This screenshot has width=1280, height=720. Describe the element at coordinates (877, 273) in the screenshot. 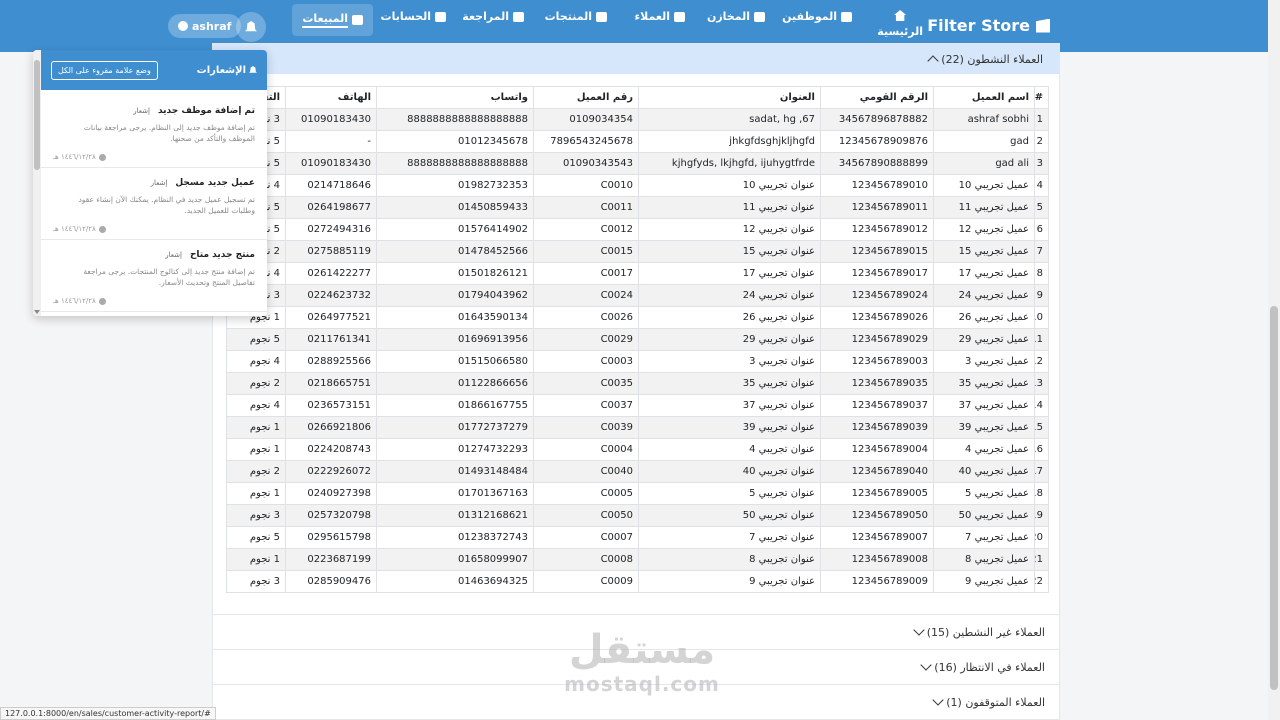

I see `table-cell: 123456789017` at that location.